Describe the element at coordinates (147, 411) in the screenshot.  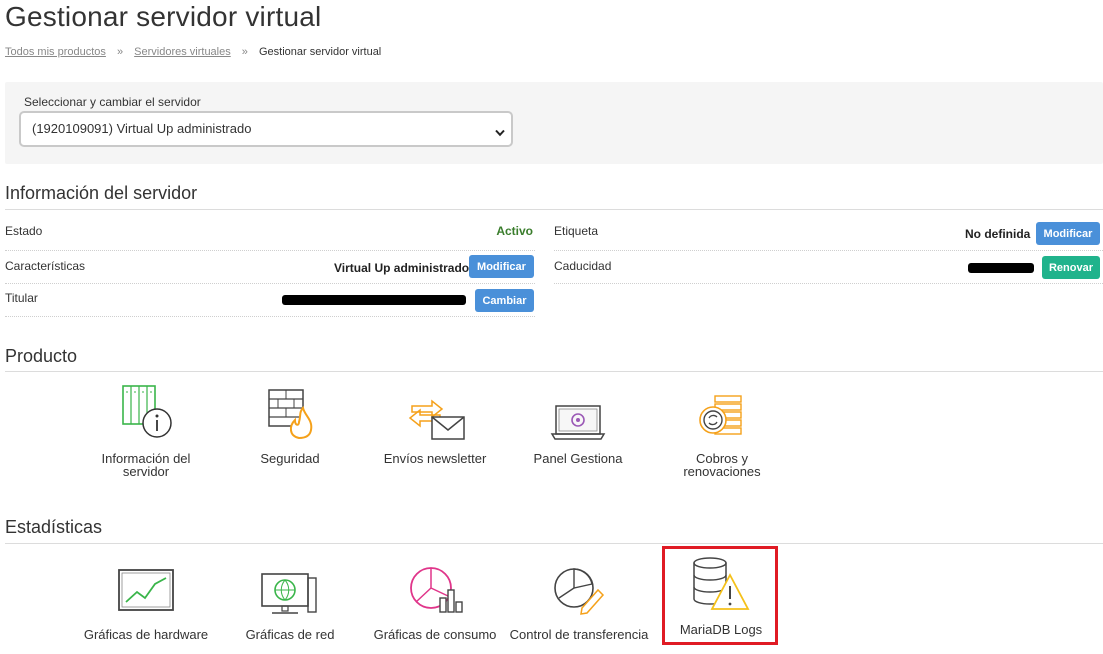
I see `server-info-icon` at that location.